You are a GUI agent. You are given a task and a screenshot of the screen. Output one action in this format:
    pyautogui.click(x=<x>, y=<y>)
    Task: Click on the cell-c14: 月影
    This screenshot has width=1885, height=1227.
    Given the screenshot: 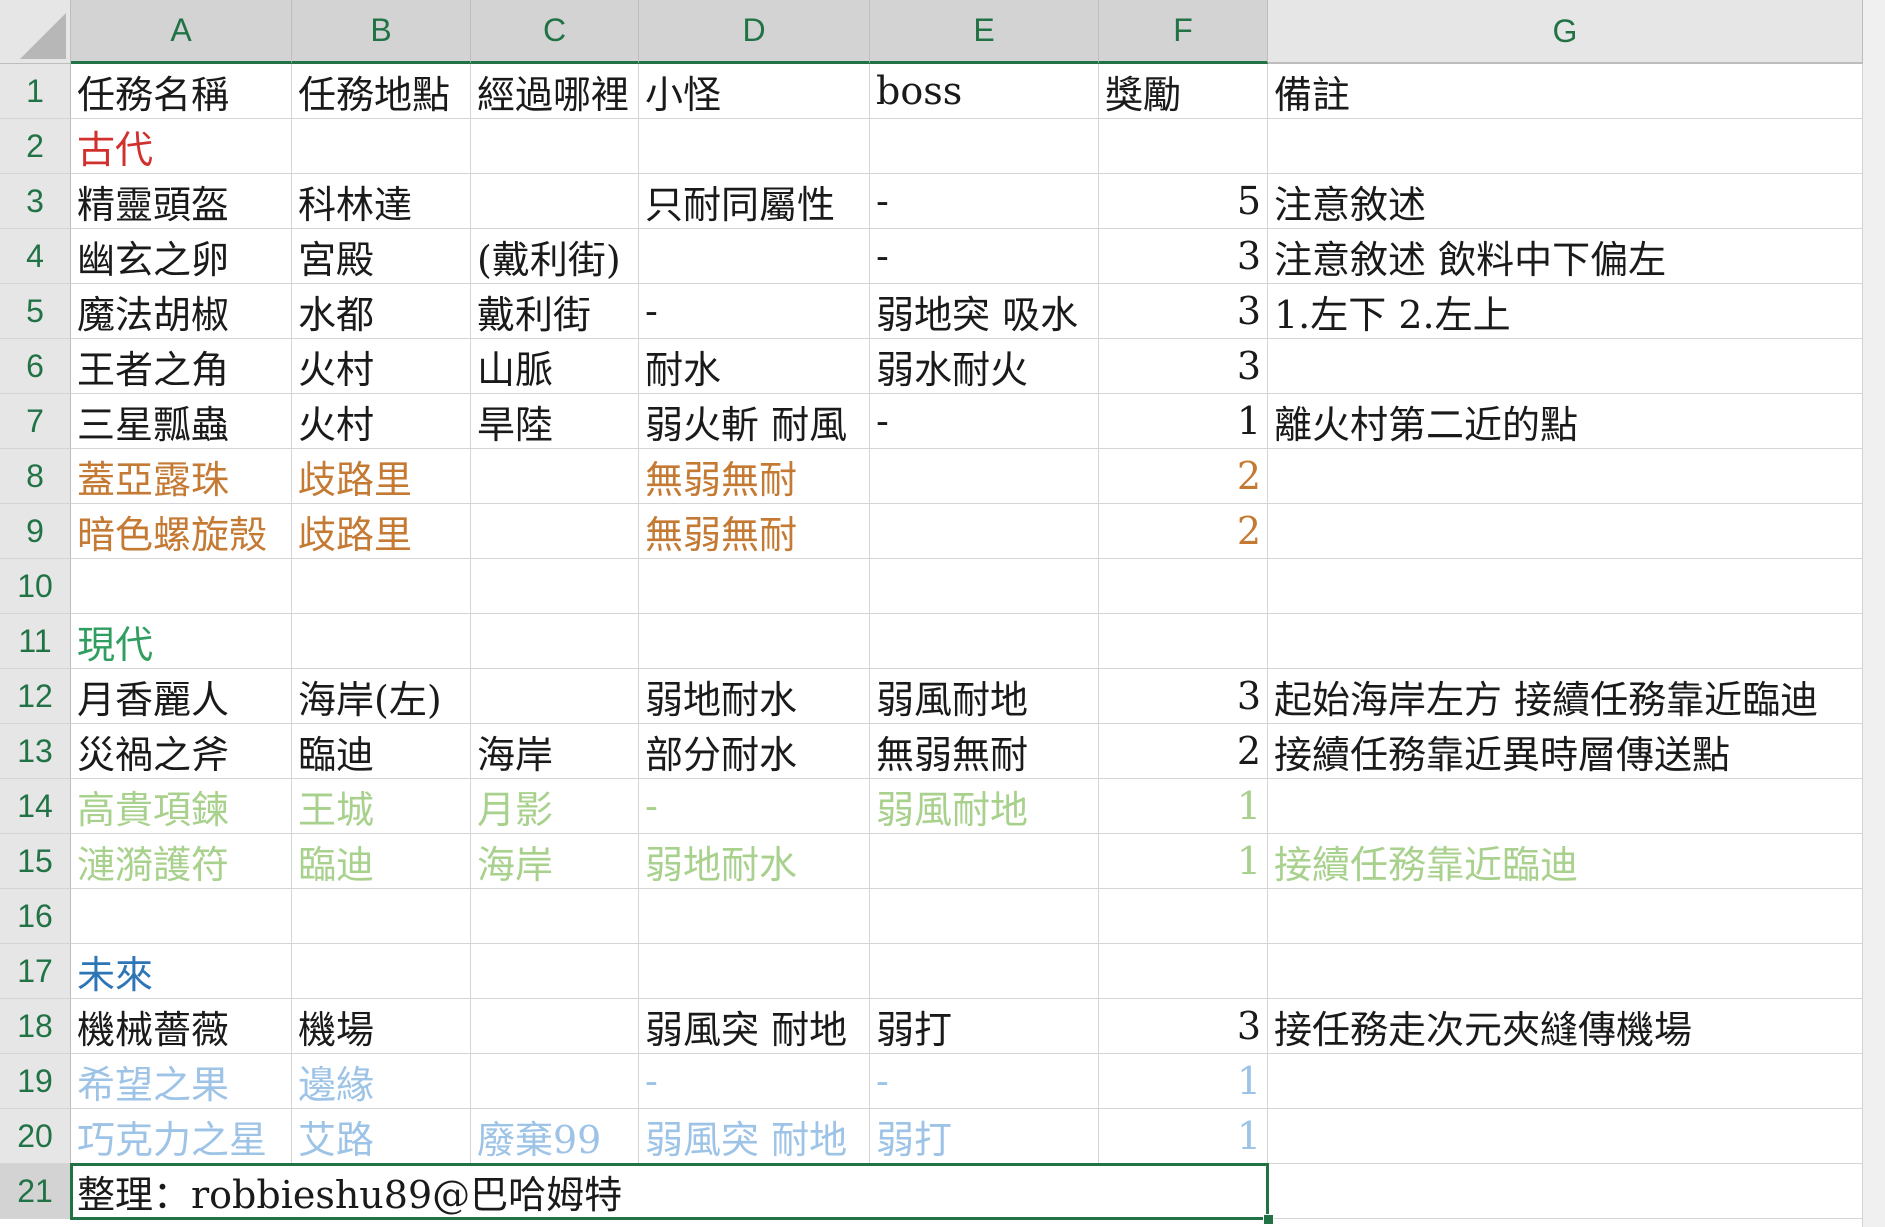 What is the action you would take?
    pyautogui.click(x=555, y=806)
    